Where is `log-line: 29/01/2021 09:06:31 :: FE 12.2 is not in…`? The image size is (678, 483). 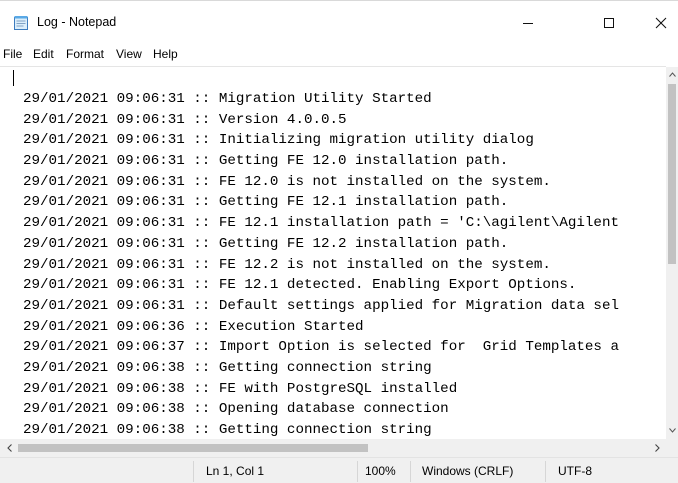
log-line: 29/01/2021 09:06:31 :: FE 12.2 is not in… is located at coordinates (287, 264).